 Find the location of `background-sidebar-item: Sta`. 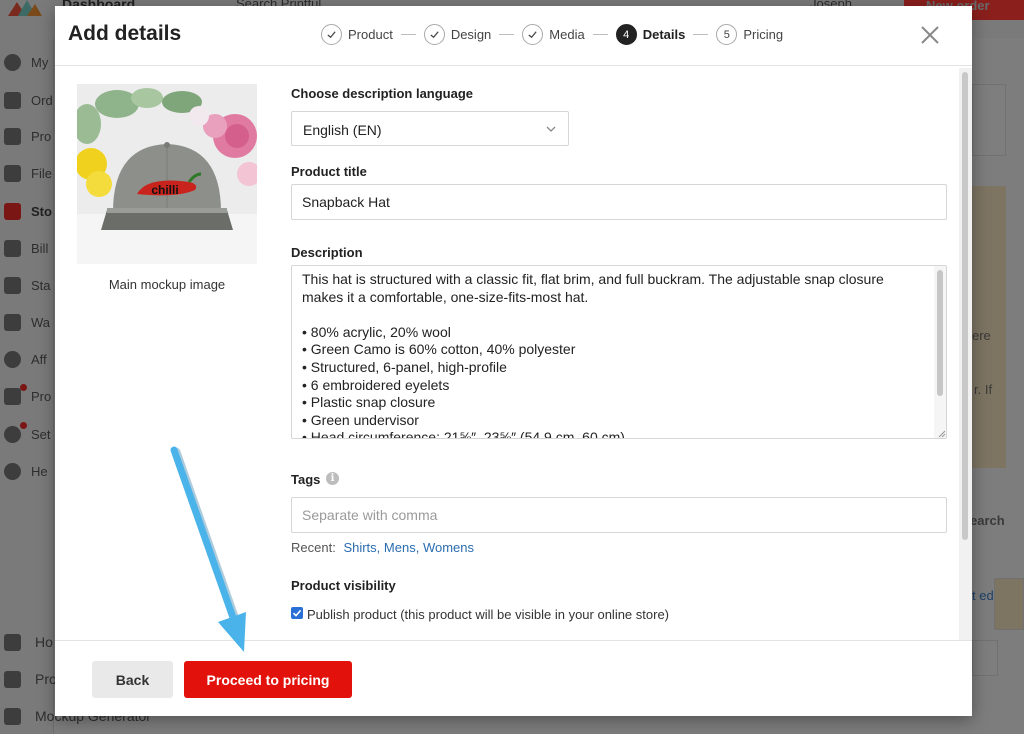

background-sidebar-item: Sta is located at coordinates (27, 285).